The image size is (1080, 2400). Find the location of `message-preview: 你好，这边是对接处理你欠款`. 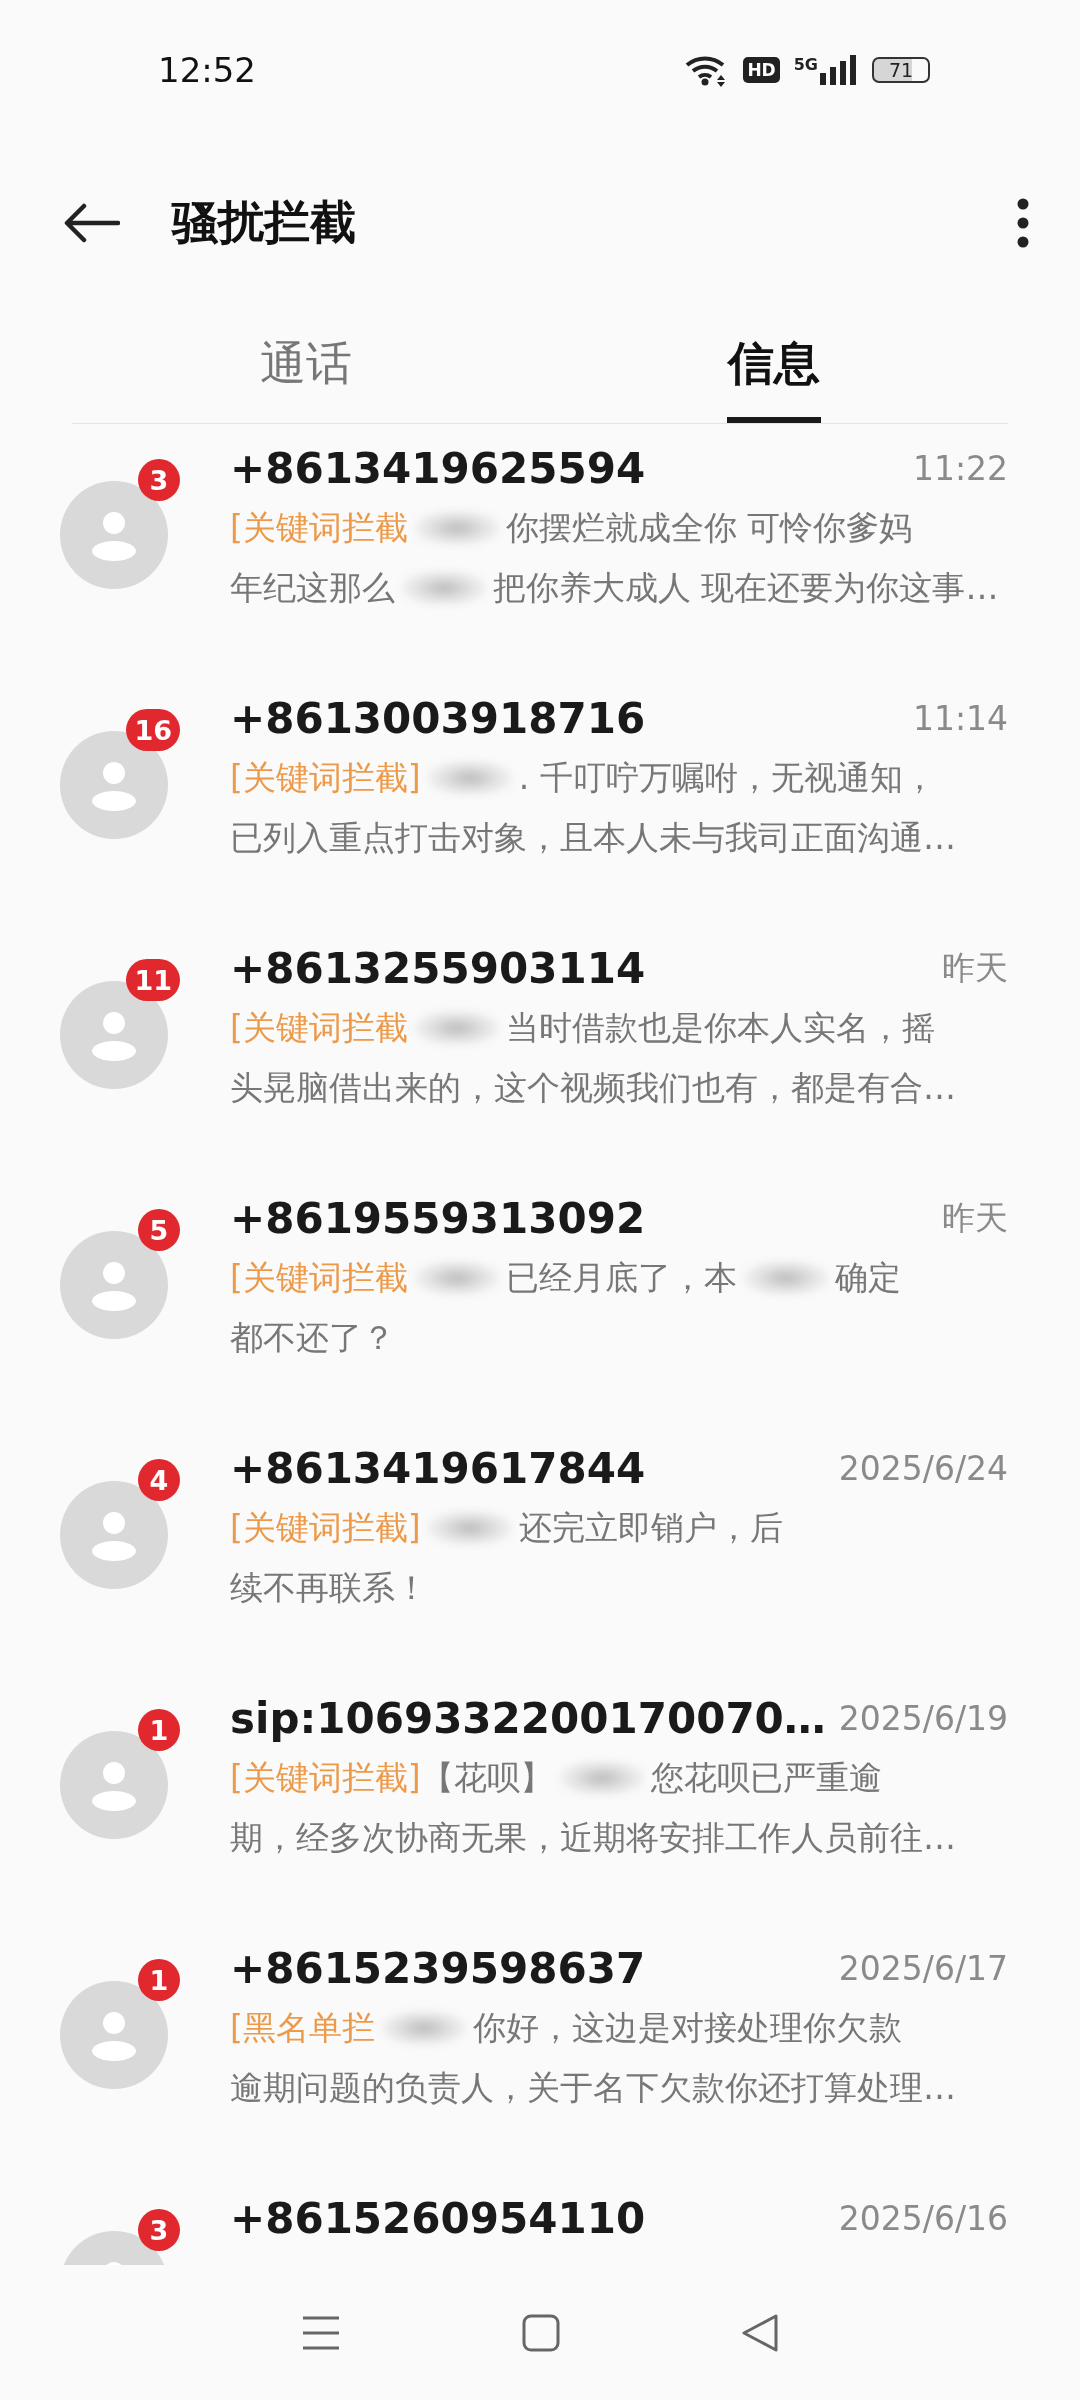

message-preview: 你好，这边是对接处理你欠款 is located at coordinates (687, 2027).